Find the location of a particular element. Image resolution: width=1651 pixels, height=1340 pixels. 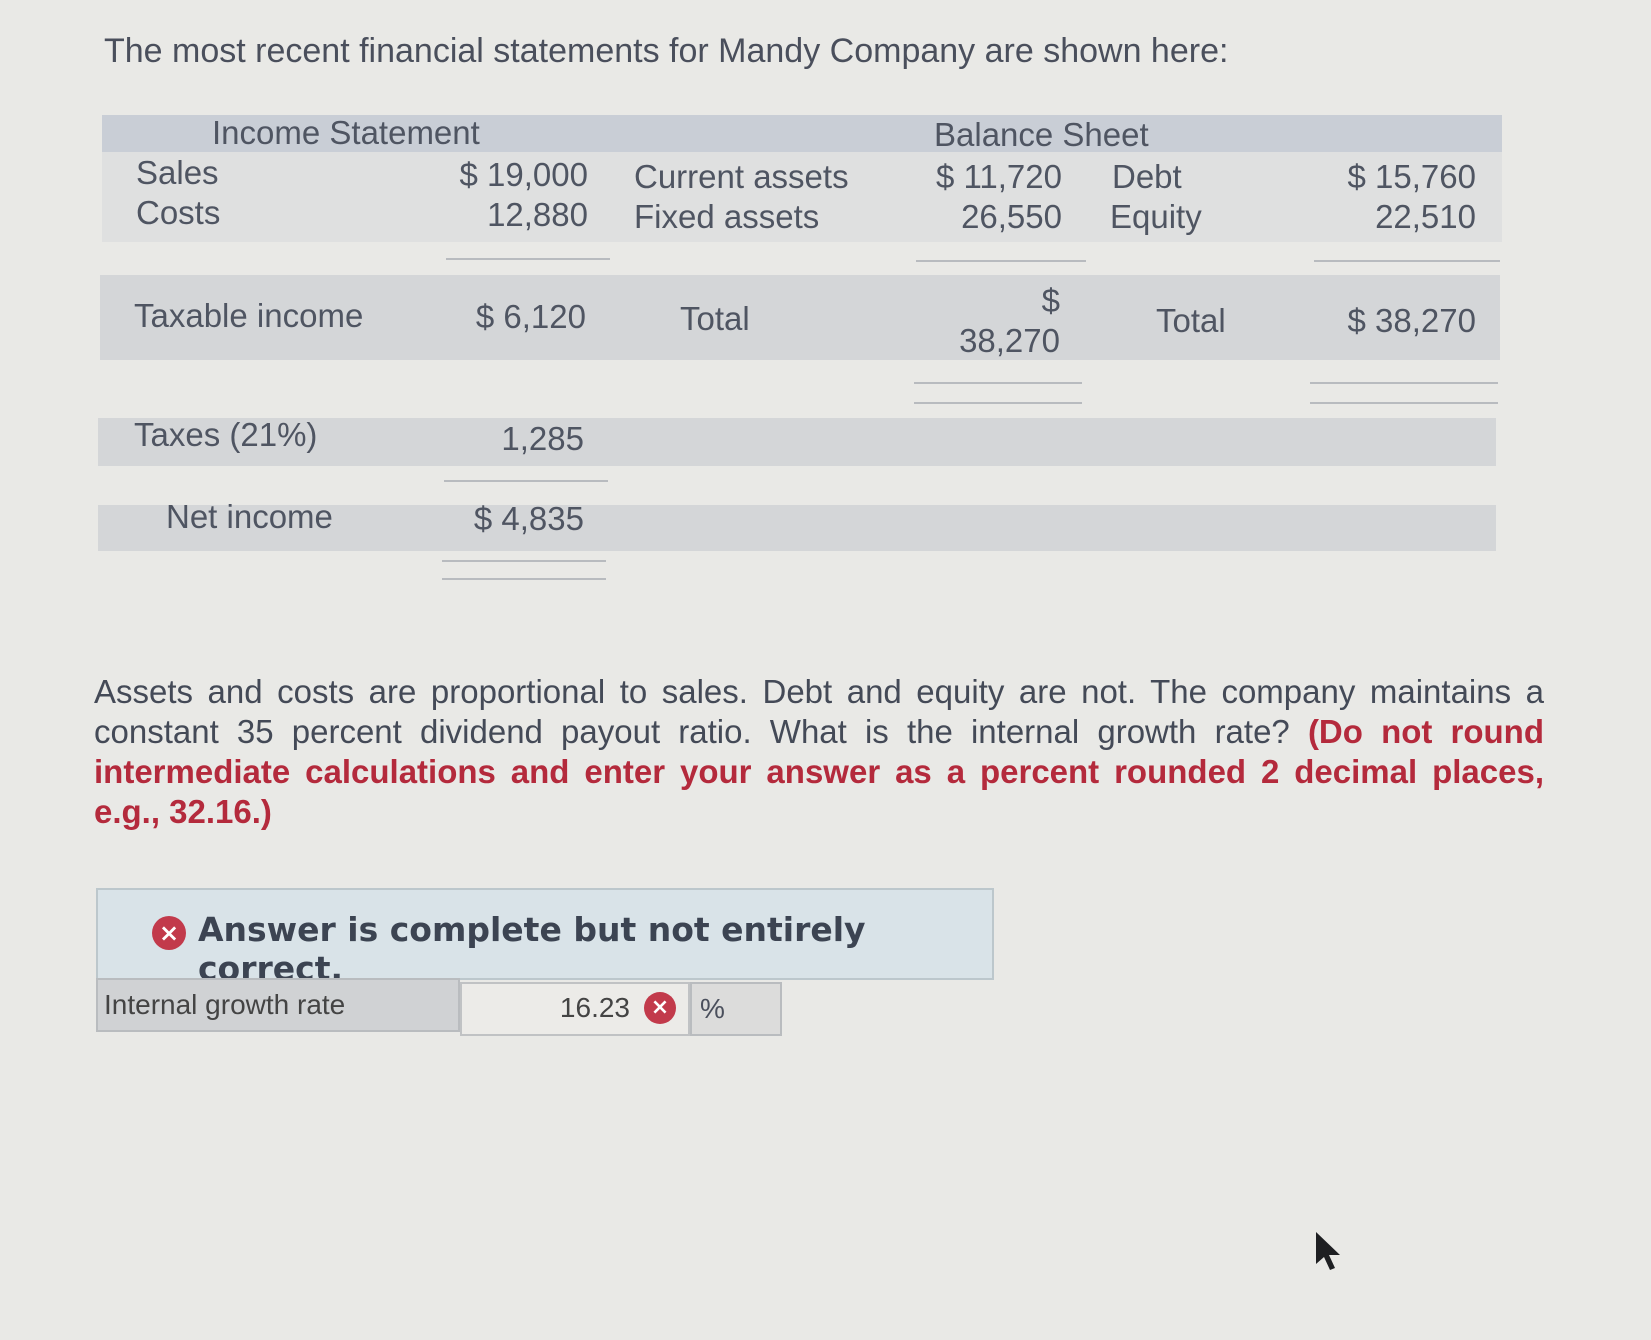

bs-value-current-assets: $ 11,720 is located at coordinates (998, 176).